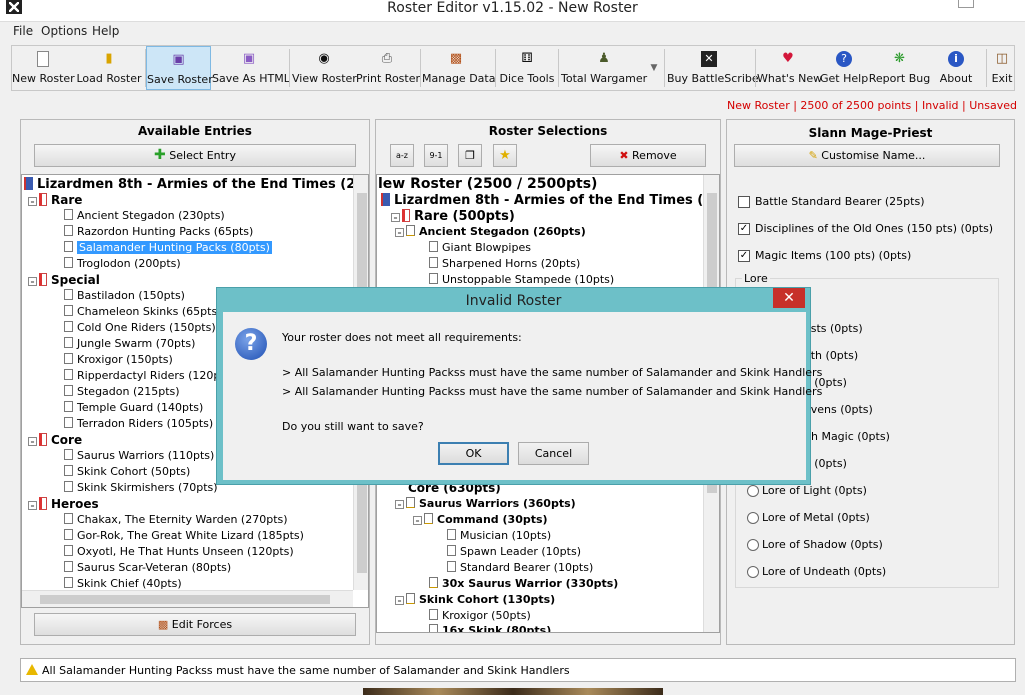 Image resolution: width=1025 pixels, height=695 pixels. Describe the element at coordinates (453, 216) in the screenshot. I see `roster-category-rare: – Rare (500pts)` at that location.